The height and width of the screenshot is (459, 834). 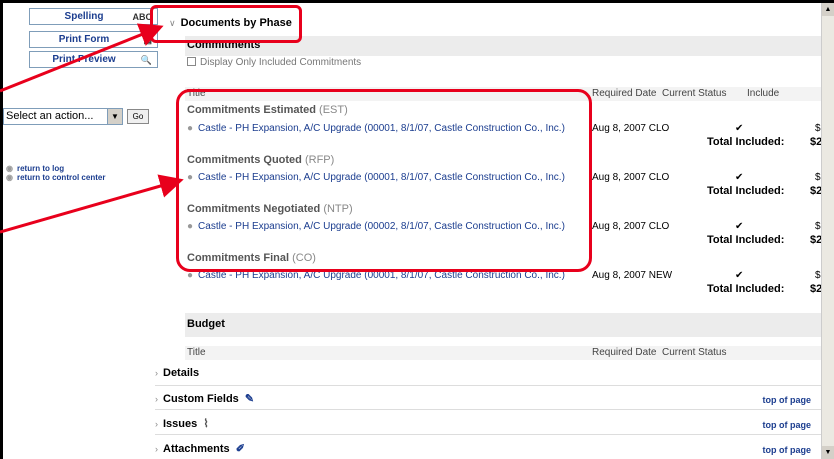 I want to click on details-section-header: › Details, so click(x=177, y=373).